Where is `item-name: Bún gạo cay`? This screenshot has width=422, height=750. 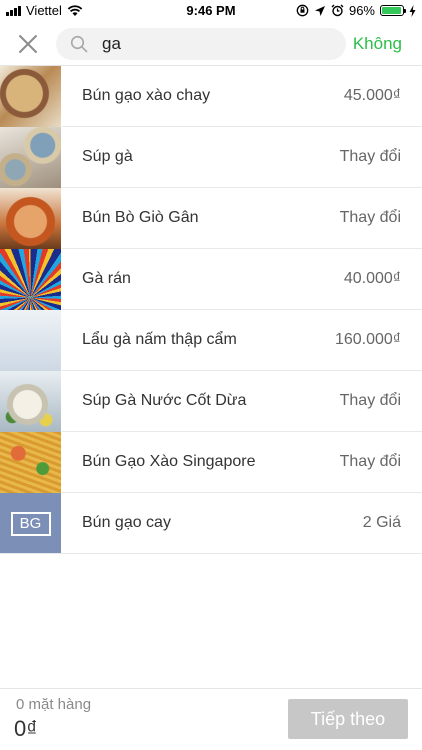 item-name: Bún gạo cay is located at coordinates (126, 522).